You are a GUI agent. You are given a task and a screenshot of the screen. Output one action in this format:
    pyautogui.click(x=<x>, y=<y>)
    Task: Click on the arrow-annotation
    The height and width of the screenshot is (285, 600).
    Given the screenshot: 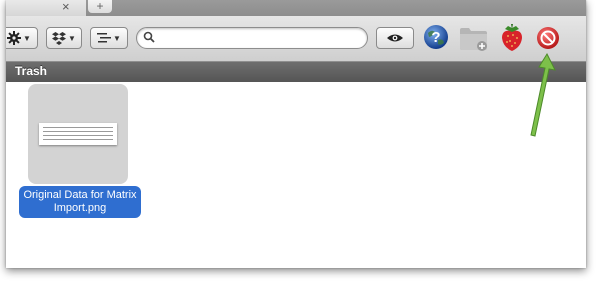 What is the action you would take?
    pyautogui.click(x=543, y=94)
    